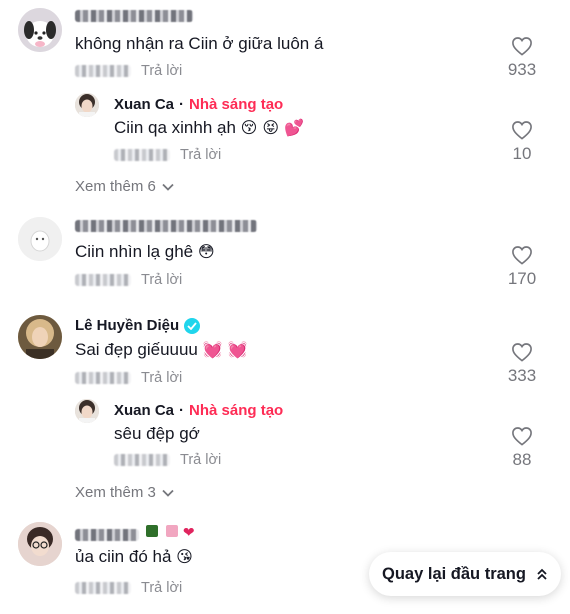 The image size is (570, 614). What do you see at coordinates (175, 127) in the screenshot?
I see `reply-text-content: Ciin qa xinhh ạh` at bounding box center [175, 127].